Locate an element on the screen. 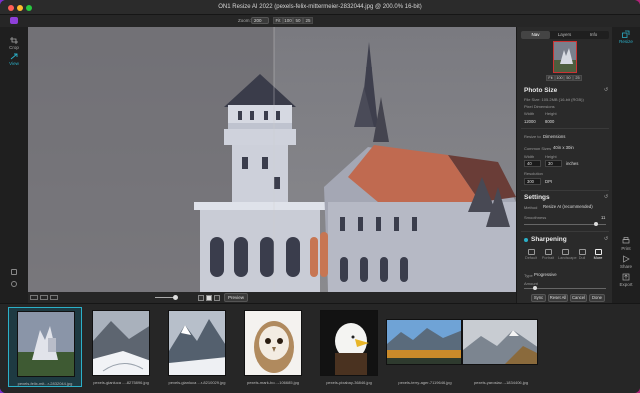 This screenshot has height=393, width=640. film-item: pexels-terry-ager-7119646.jpg is located at coordinates (424, 347).